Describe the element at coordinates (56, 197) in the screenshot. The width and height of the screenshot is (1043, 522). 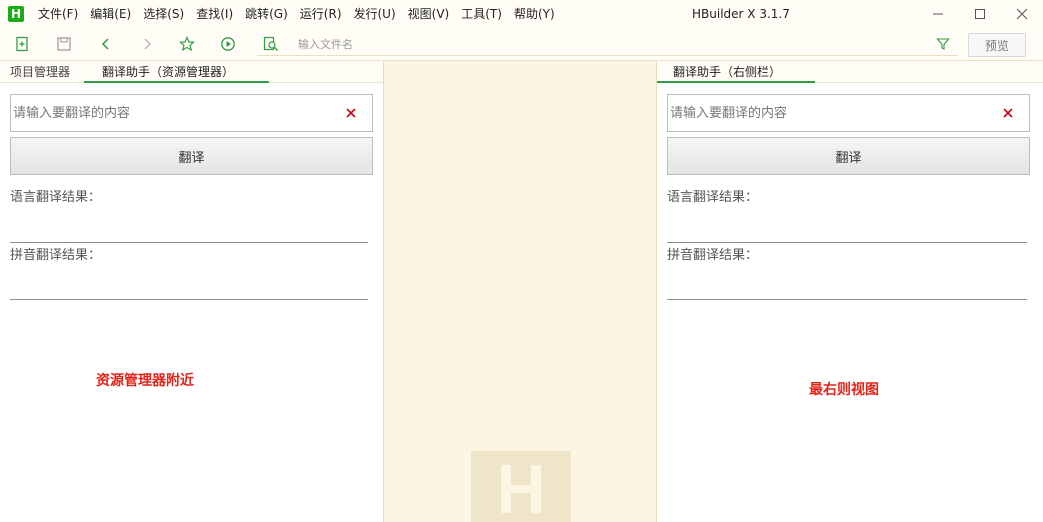
I see `language-result-label: 语言翻译结果：` at that location.